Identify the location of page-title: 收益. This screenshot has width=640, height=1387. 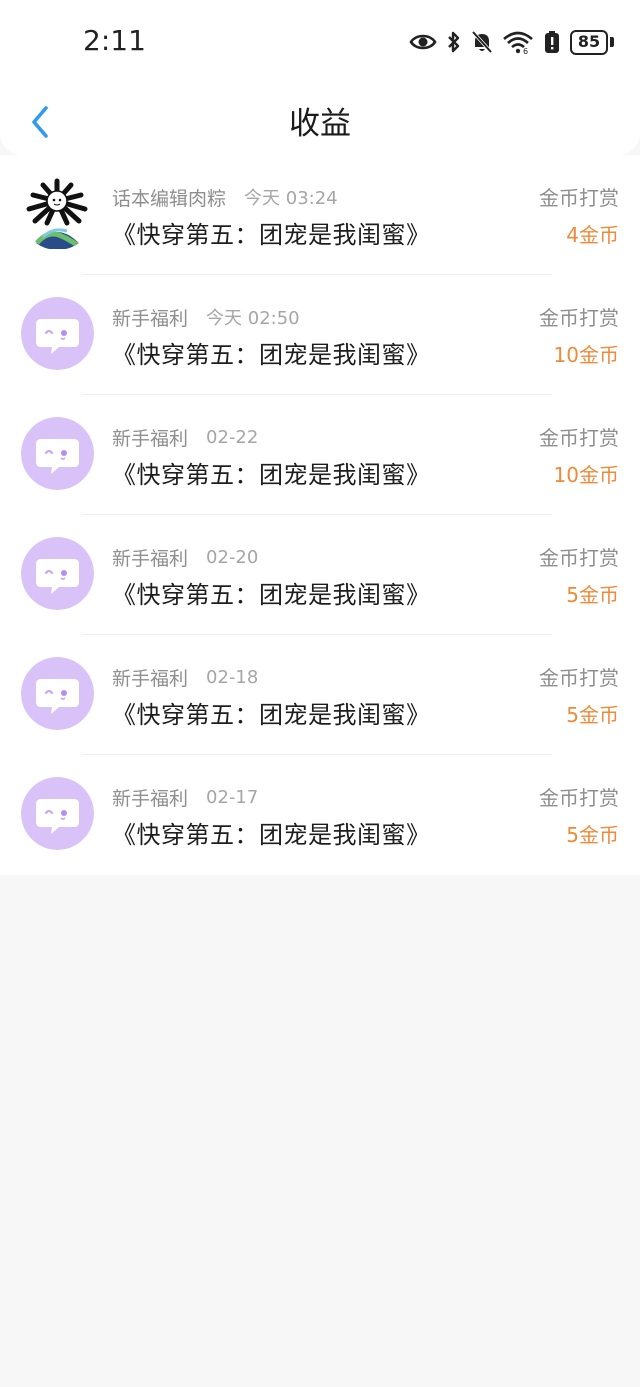
(320, 124).